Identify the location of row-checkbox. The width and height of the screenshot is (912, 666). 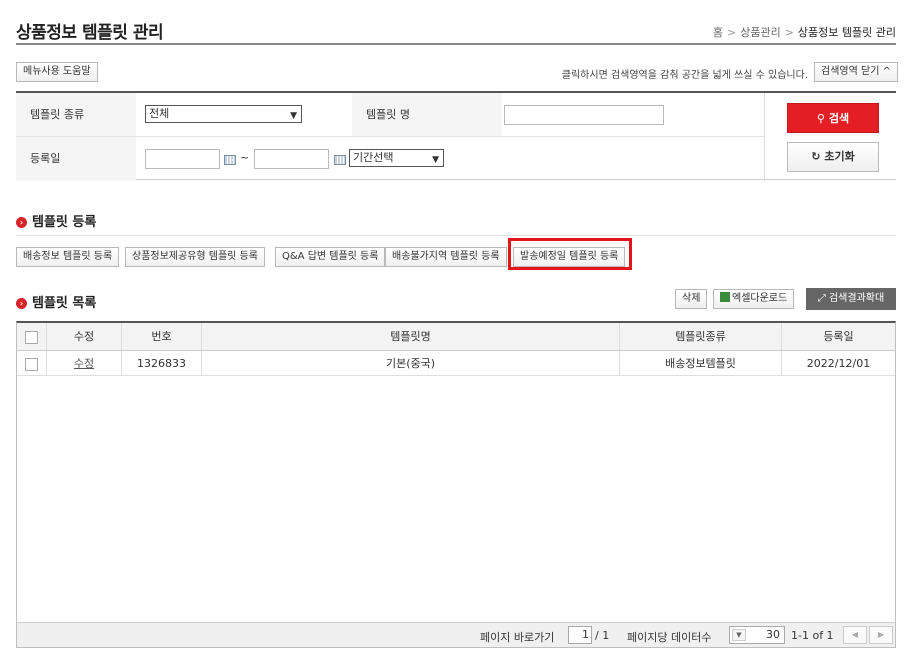
(31, 364).